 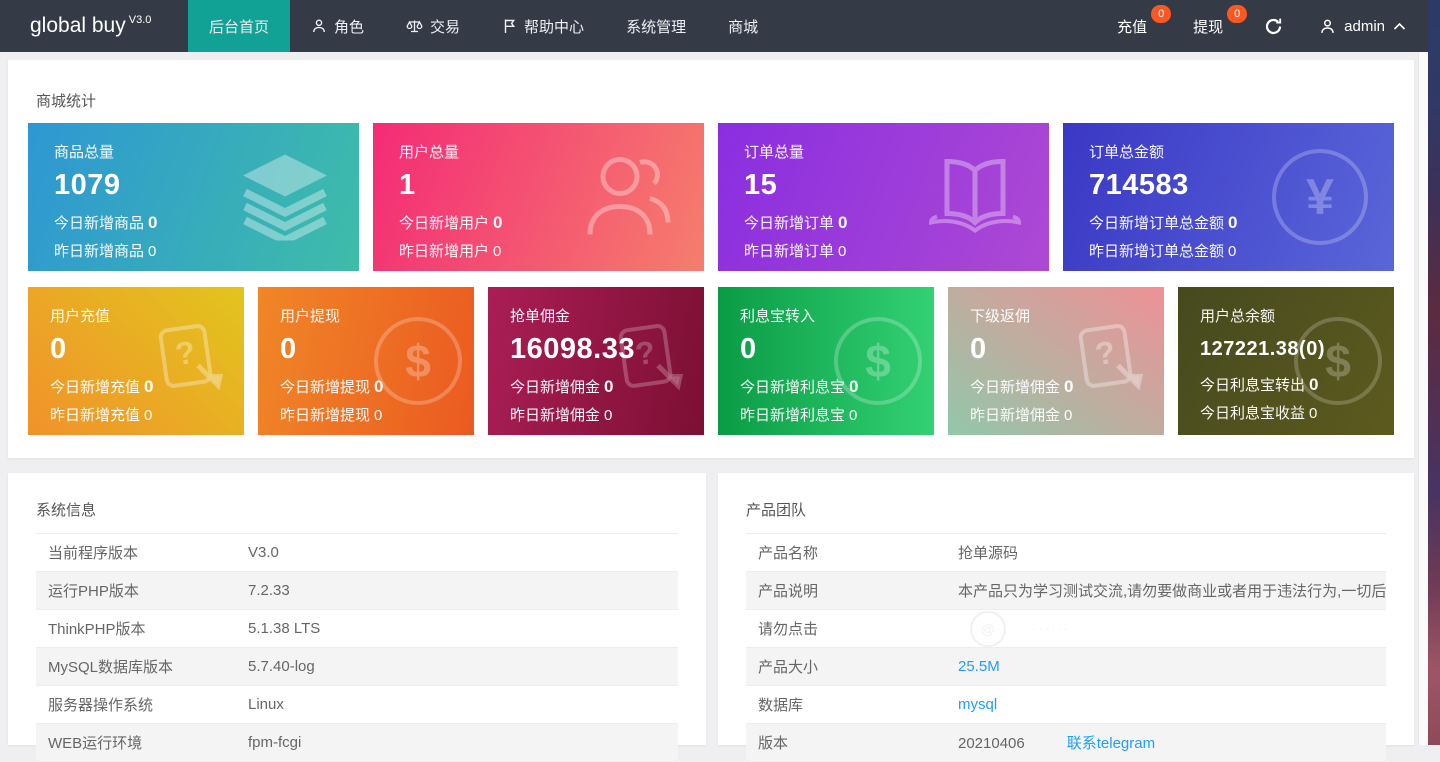 I want to click on dollar-glyph: $, so click(x=1338, y=361).